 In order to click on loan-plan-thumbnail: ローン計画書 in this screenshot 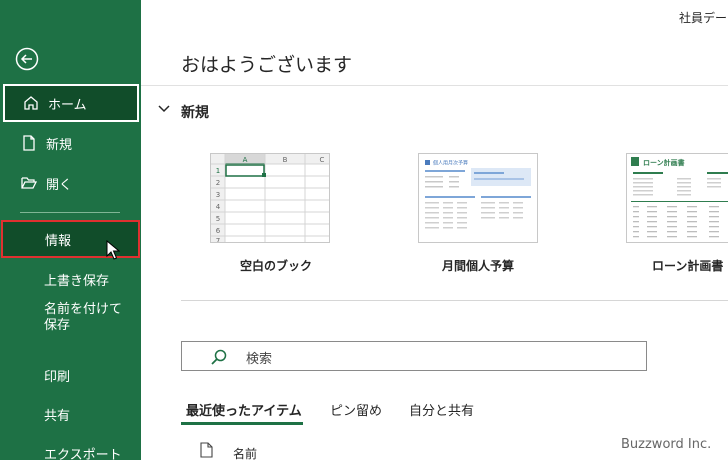, I will do `click(677, 198)`.